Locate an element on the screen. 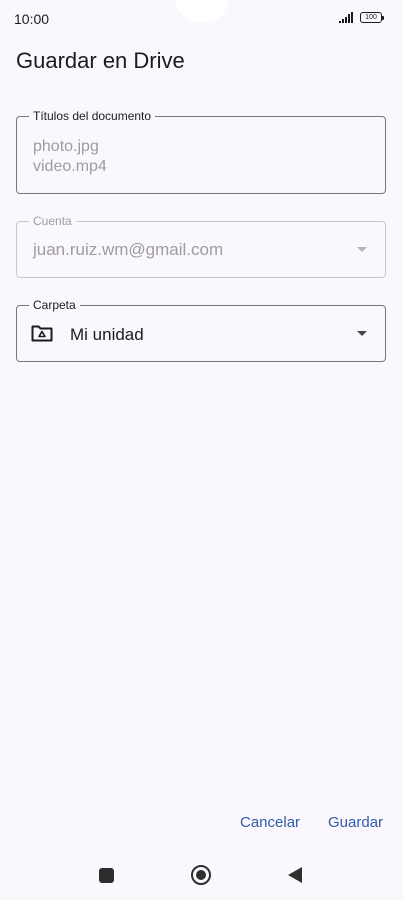 This screenshot has width=403, height=900. document-title-item: photo.jpg is located at coordinates (66, 146).